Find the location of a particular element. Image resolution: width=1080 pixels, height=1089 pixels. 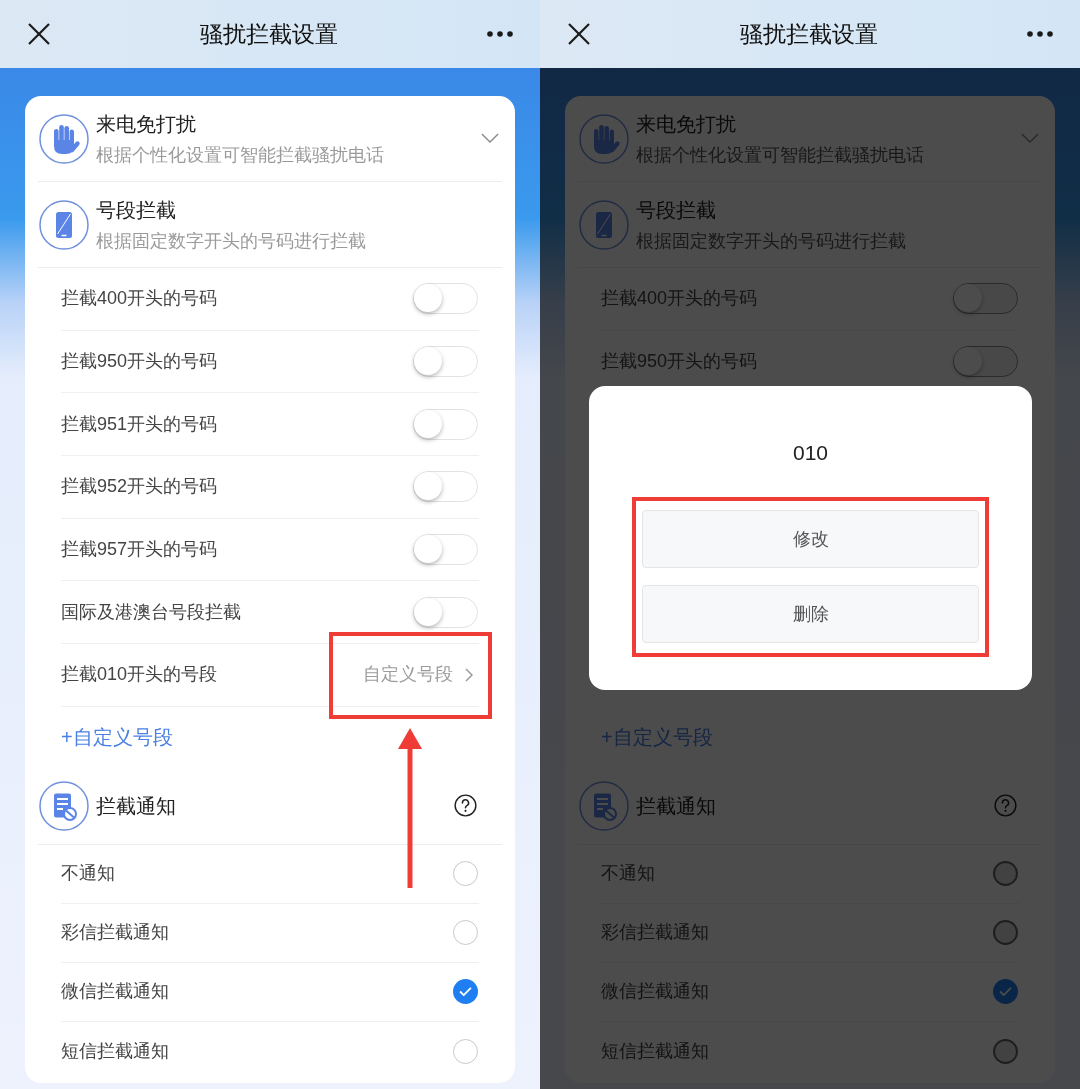

phone-icon is located at coordinates (64, 224).